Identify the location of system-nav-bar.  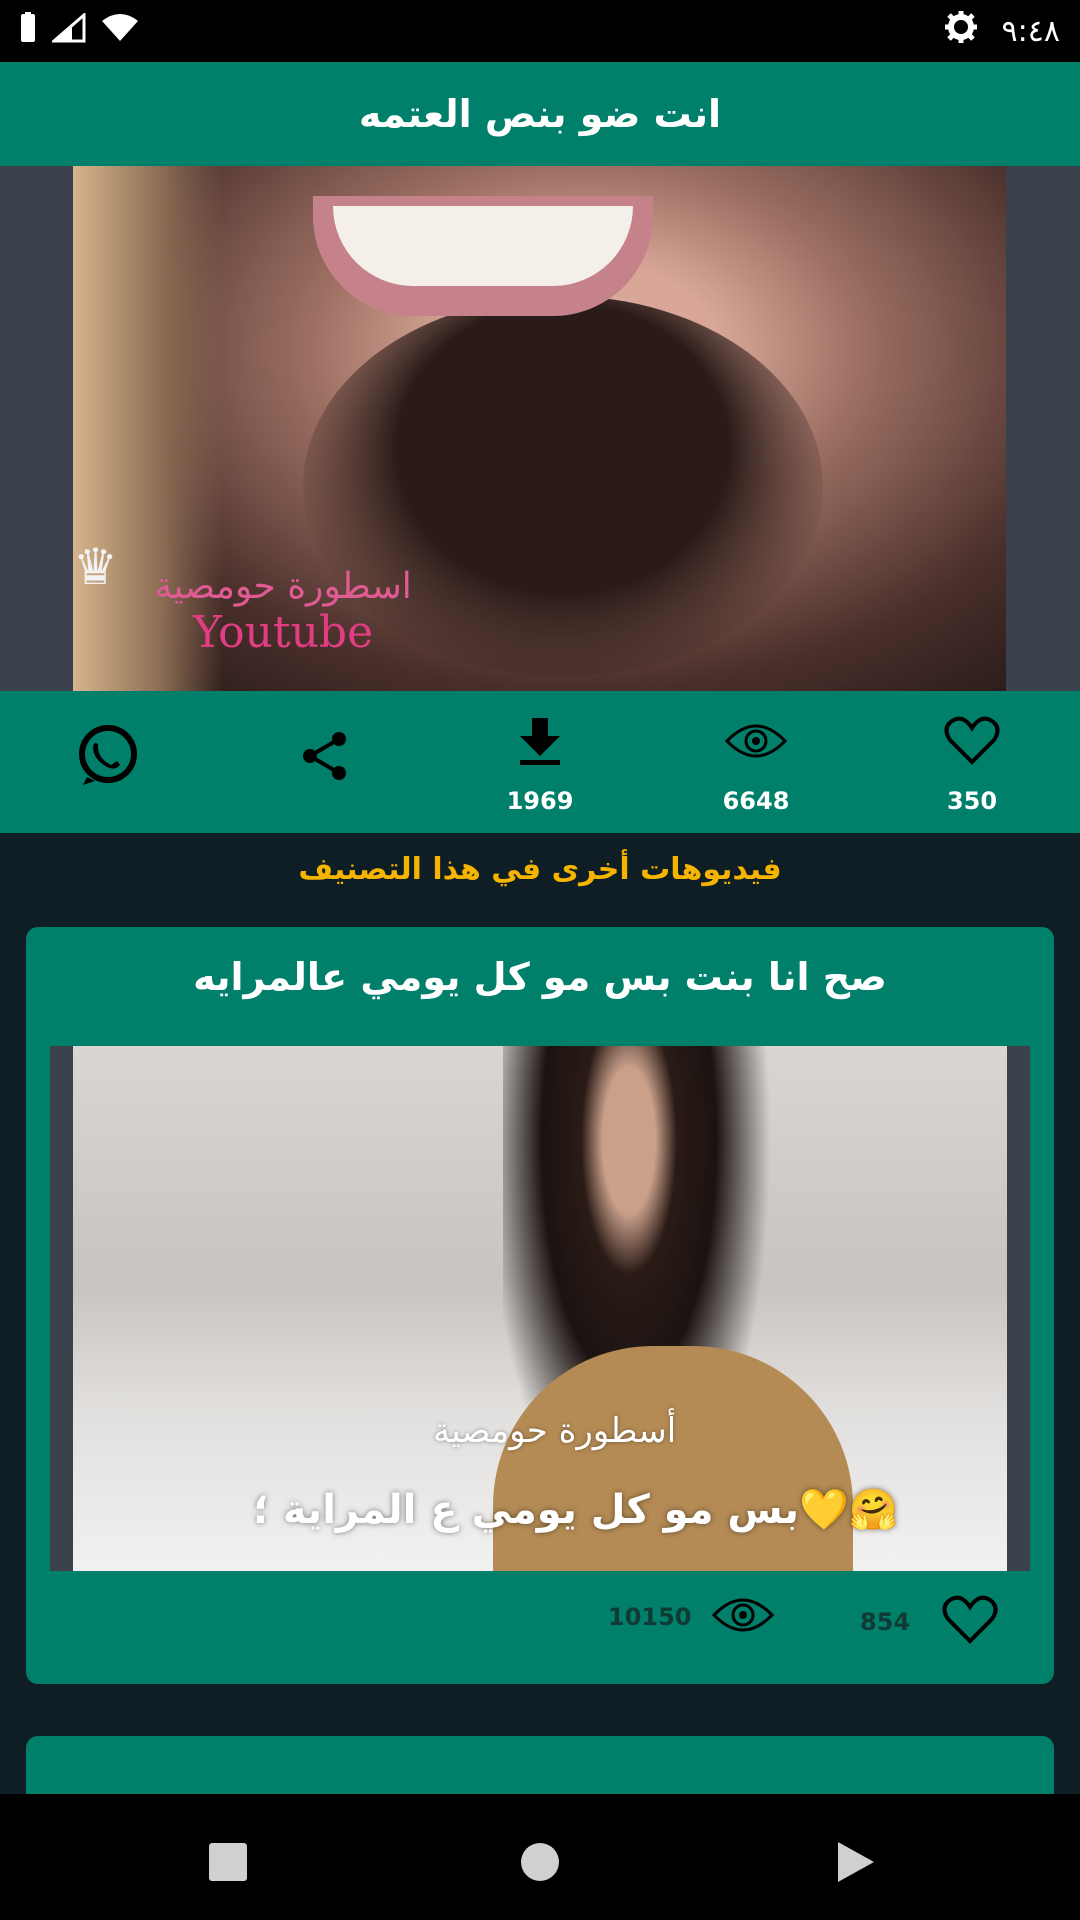
(540, 1857).